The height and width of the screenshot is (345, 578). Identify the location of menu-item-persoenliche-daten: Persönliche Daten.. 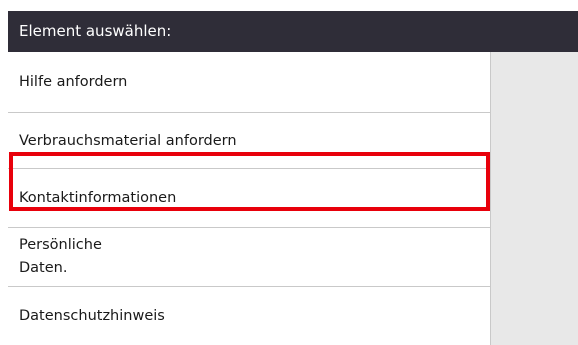
(249, 257).